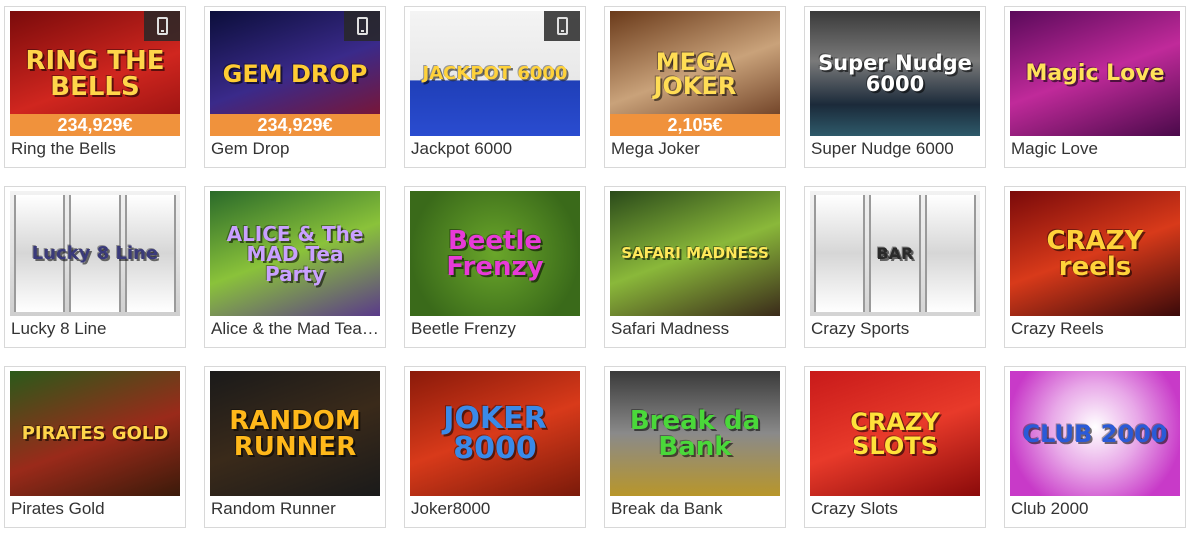  I want to click on game-logo: MEGA JOKER, so click(695, 73).